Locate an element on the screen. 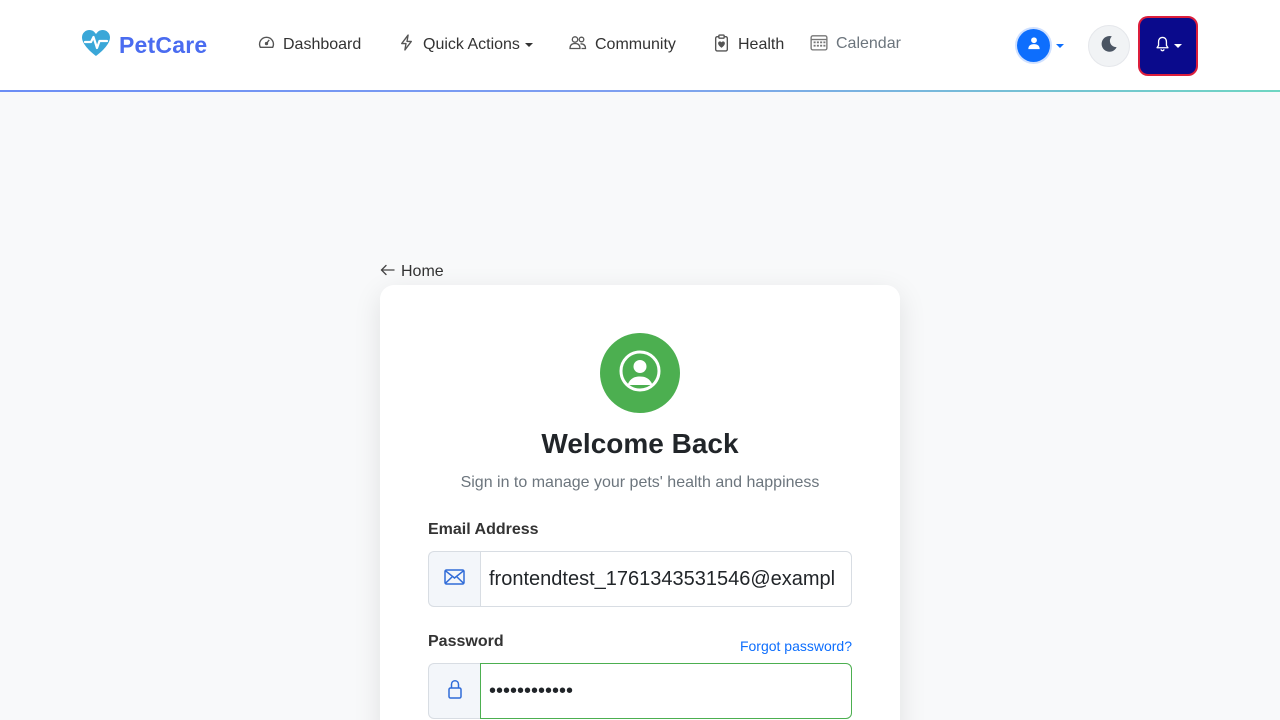 This screenshot has height=720, width=1280. clipboard-heart-icon is located at coordinates (721, 45).